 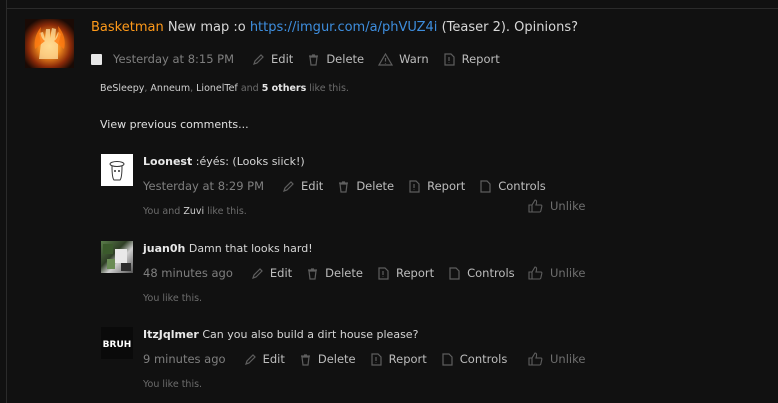 I want to click on liker-link: Anneum, so click(x=170, y=88).